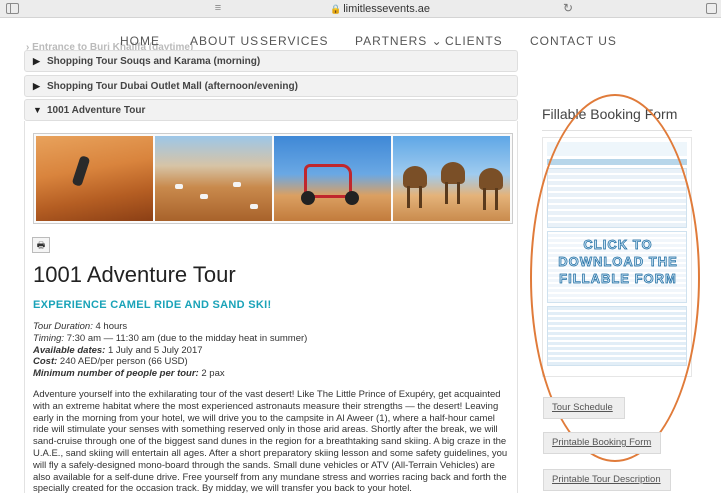 Image resolution: width=721 pixels, height=493 pixels. What do you see at coordinates (116, 374) in the screenshot?
I see `min-people-label: Minimum number of people per tour:` at bounding box center [116, 374].